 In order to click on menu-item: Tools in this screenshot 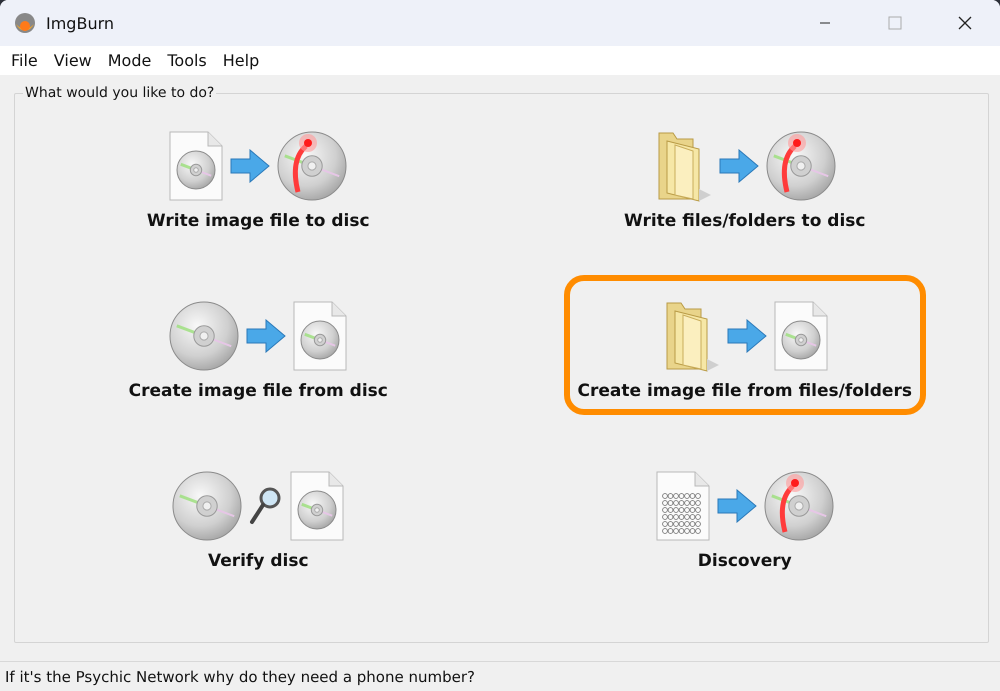, I will do `click(187, 60)`.